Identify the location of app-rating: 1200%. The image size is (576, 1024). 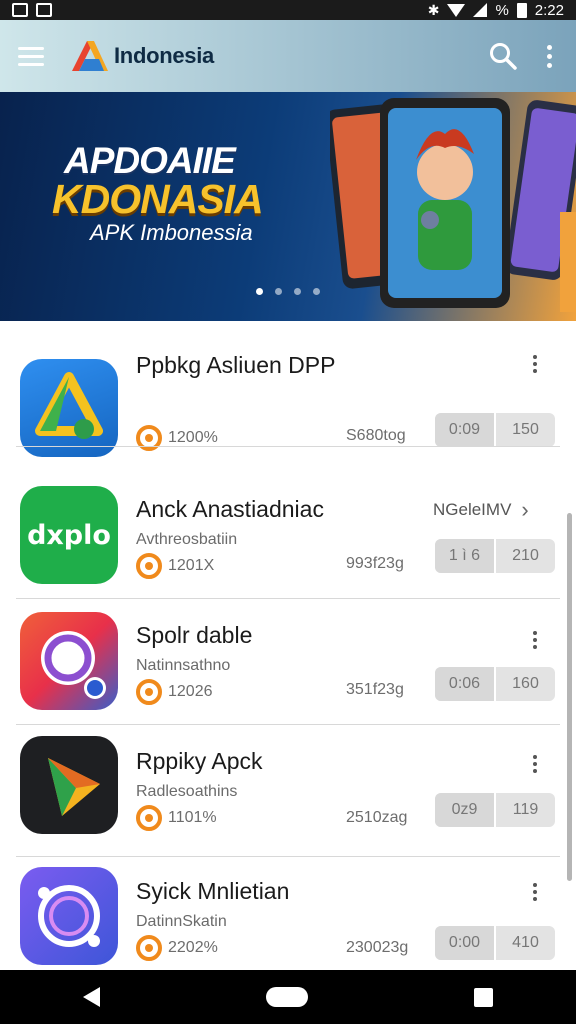
(177, 438).